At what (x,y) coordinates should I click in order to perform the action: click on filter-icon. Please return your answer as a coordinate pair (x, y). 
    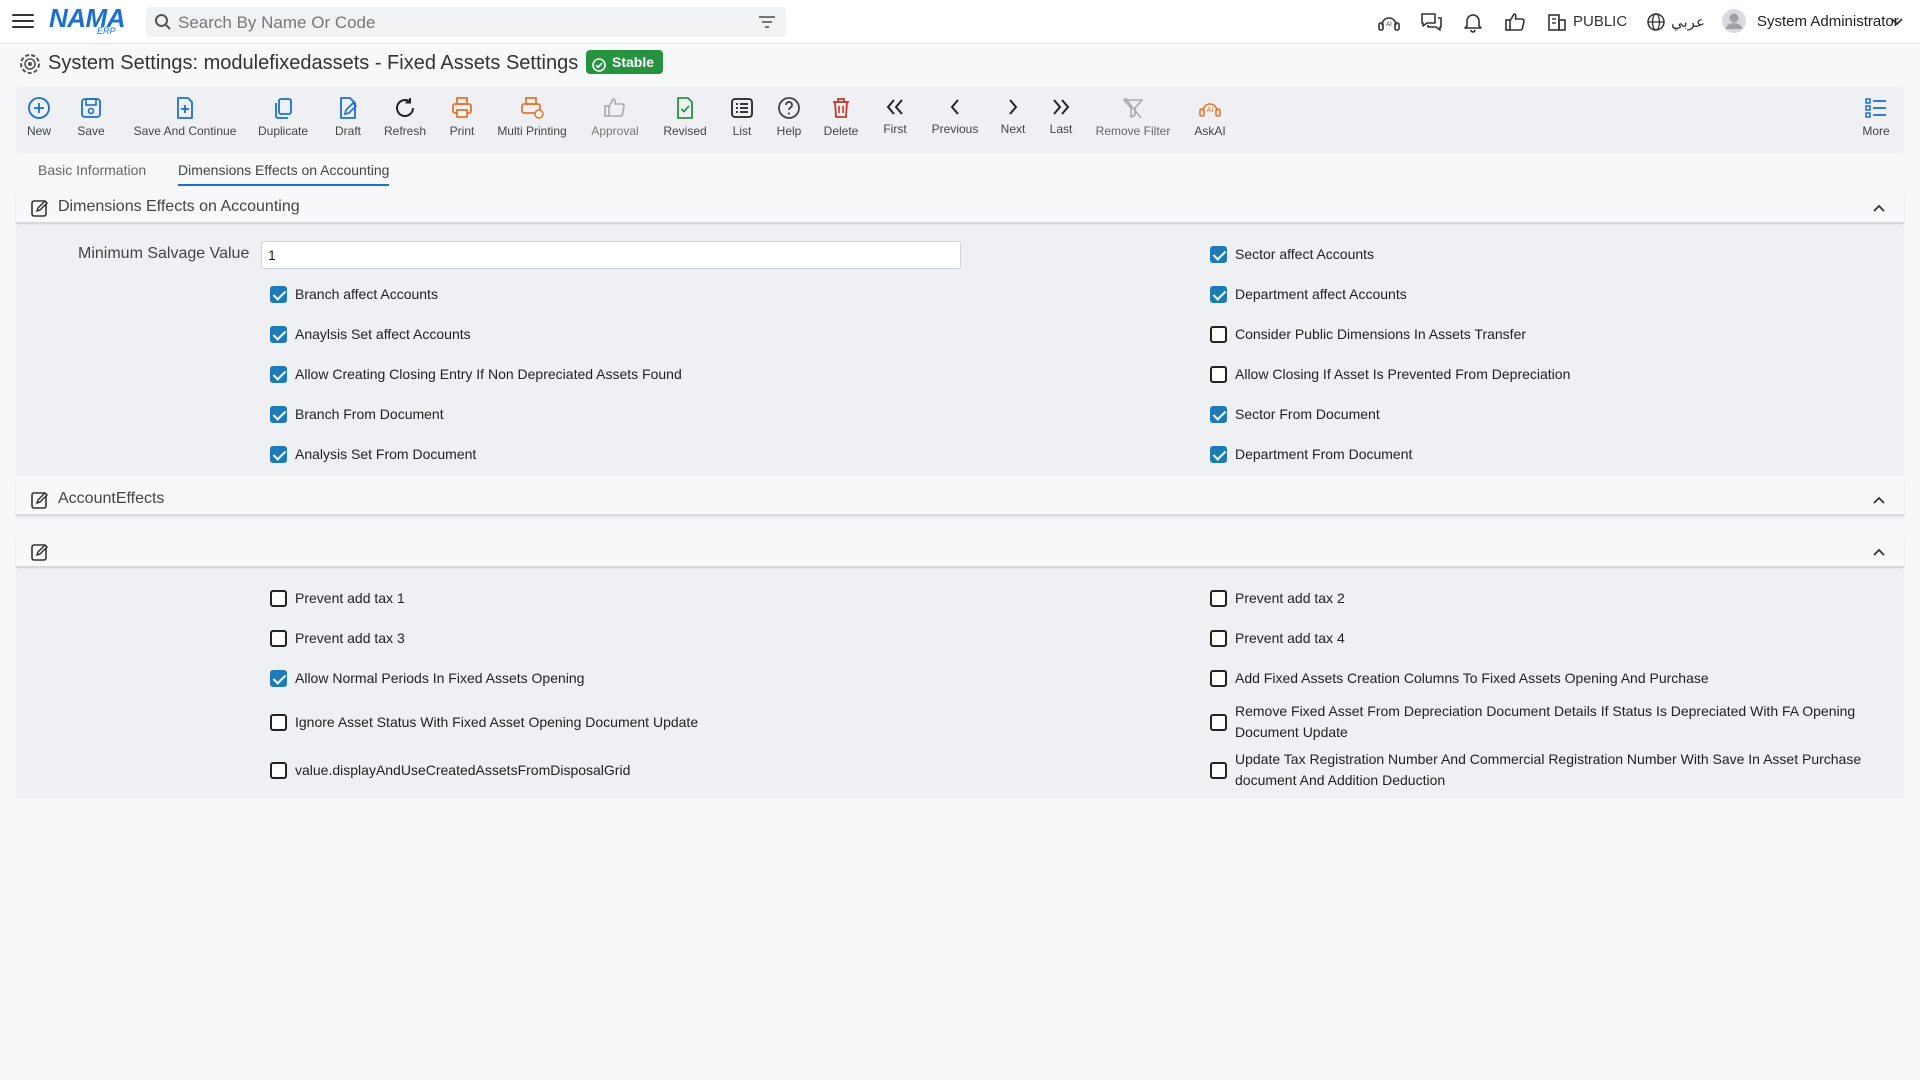
    Looking at the image, I should click on (767, 24).